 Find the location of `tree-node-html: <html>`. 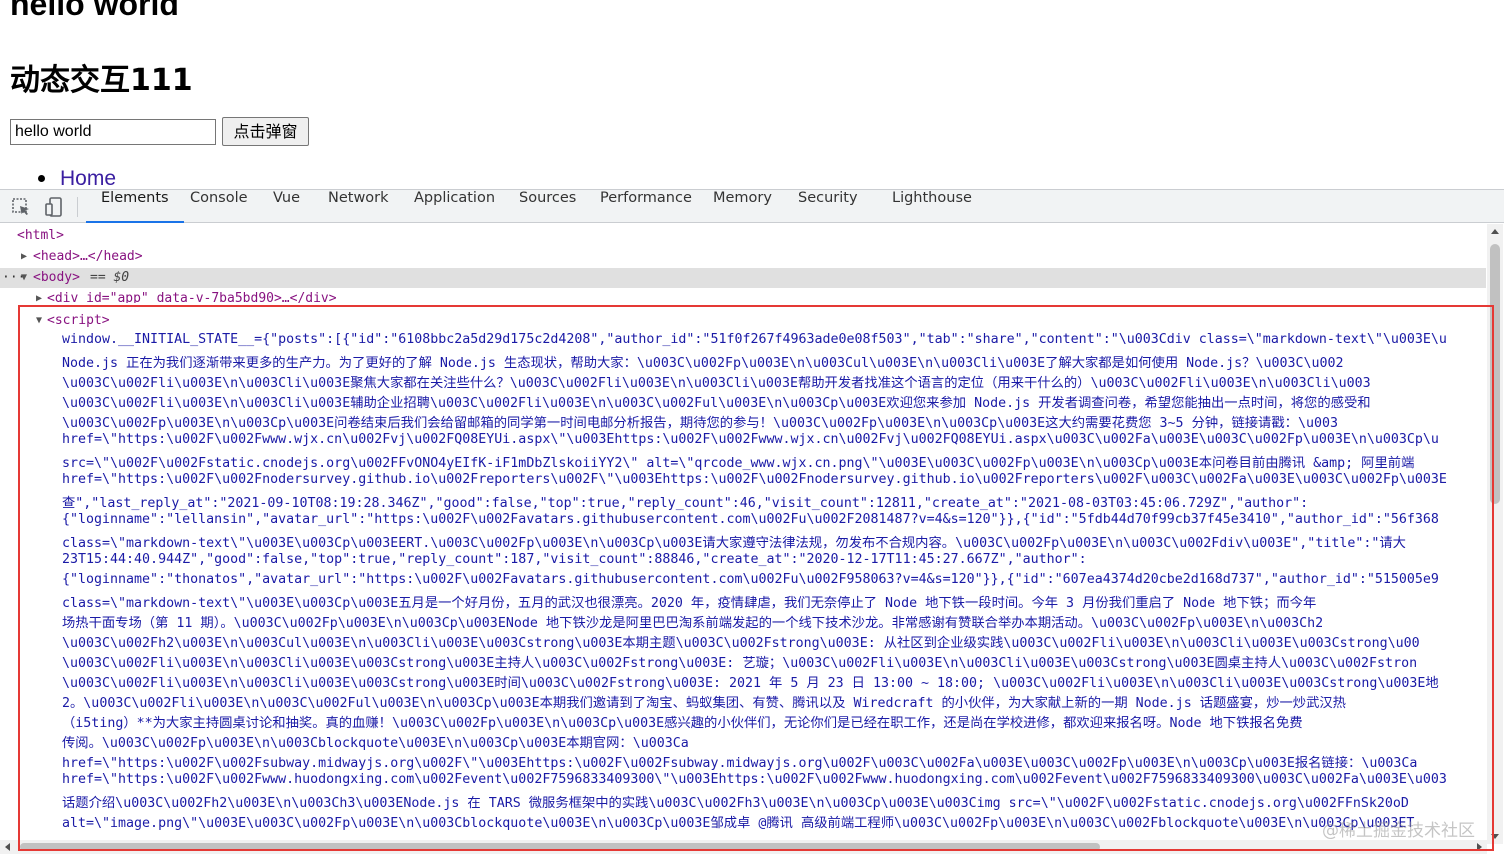

tree-node-html: <html> is located at coordinates (743, 236).